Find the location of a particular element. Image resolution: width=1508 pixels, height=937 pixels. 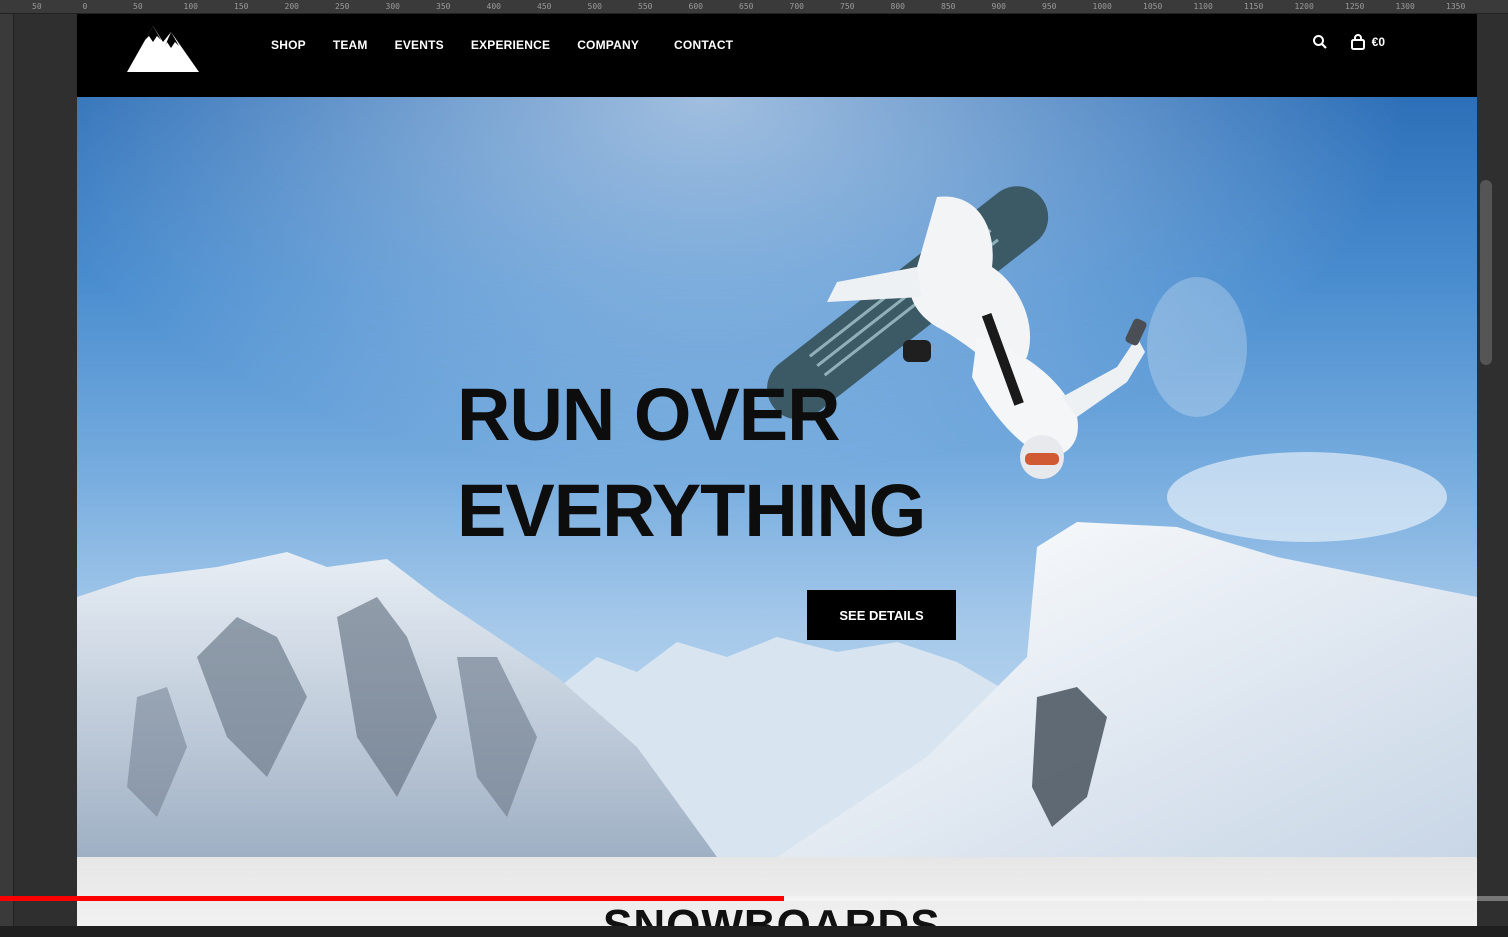

ruler-tick: 1100 is located at coordinates (1203, 6).